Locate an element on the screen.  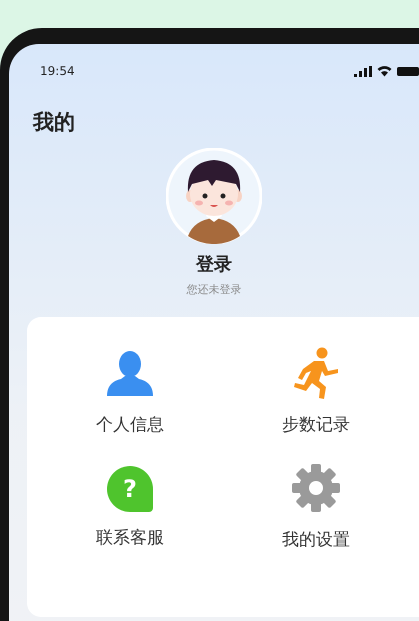
login-link: 登录 is located at coordinates (214, 264).